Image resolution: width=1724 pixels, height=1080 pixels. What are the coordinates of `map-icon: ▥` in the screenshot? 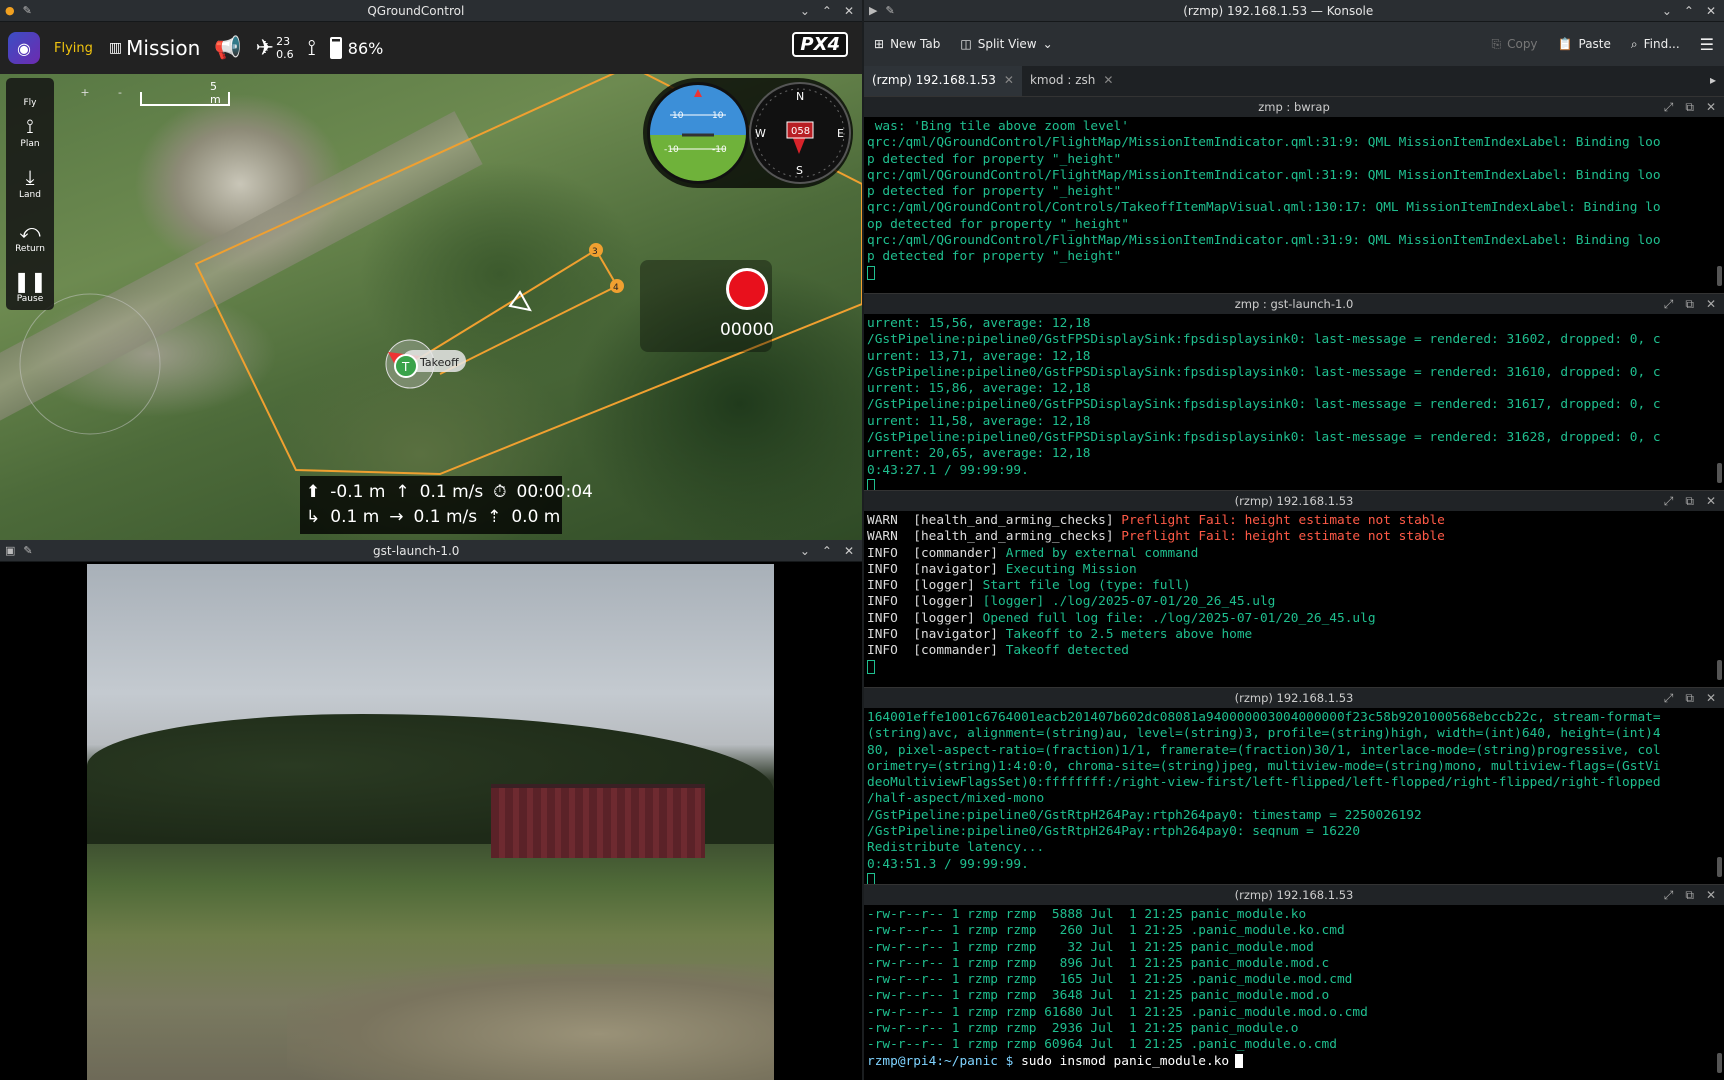 It's located at (115, 48).